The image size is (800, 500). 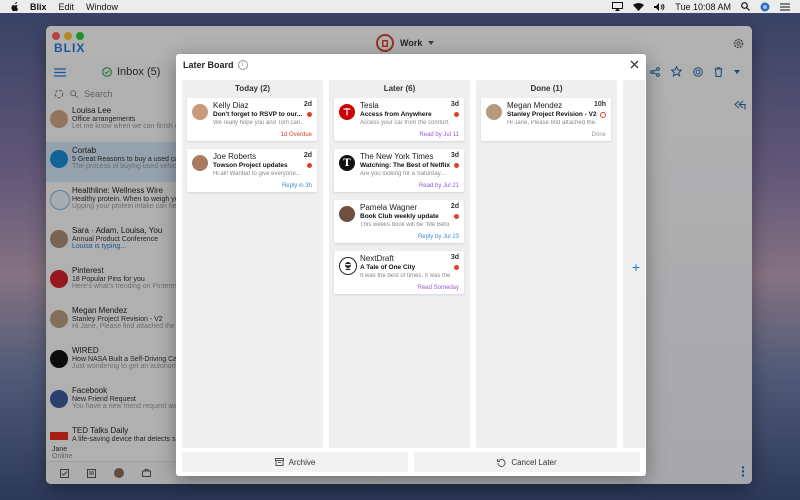 I want to click on tesla-logo-icon, so click(x=347, y=112).